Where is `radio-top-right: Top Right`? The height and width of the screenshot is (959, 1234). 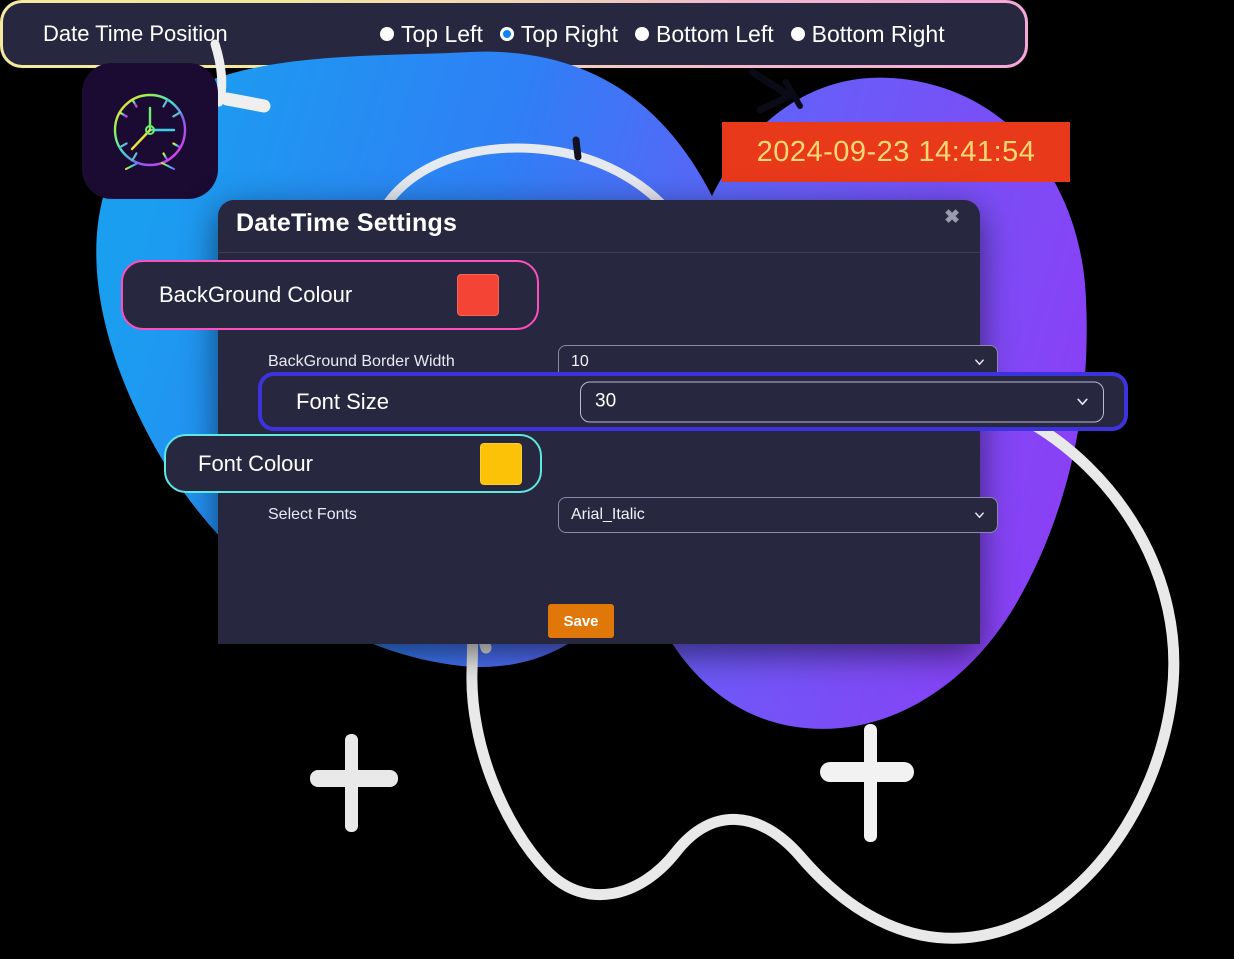
radio-top-right: Top Right is located at coordinates (559, 34).